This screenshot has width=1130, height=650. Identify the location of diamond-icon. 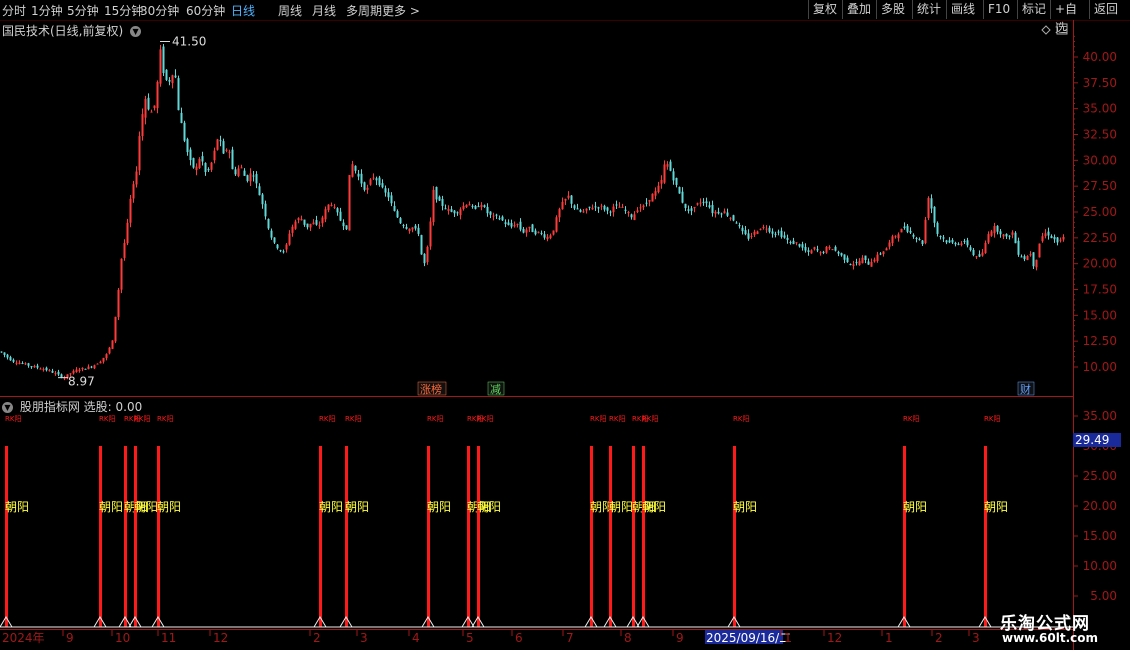
(1046, 30).